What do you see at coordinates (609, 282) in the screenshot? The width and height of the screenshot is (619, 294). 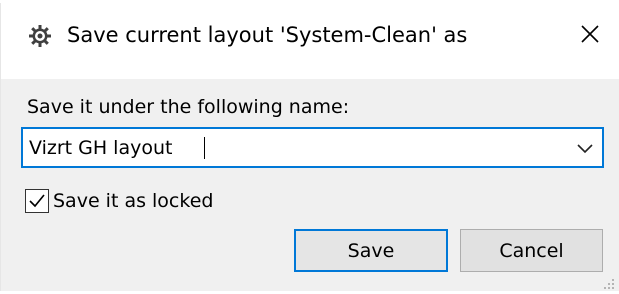 I see `resize-grip-icon` at bounding box center [609, 282].